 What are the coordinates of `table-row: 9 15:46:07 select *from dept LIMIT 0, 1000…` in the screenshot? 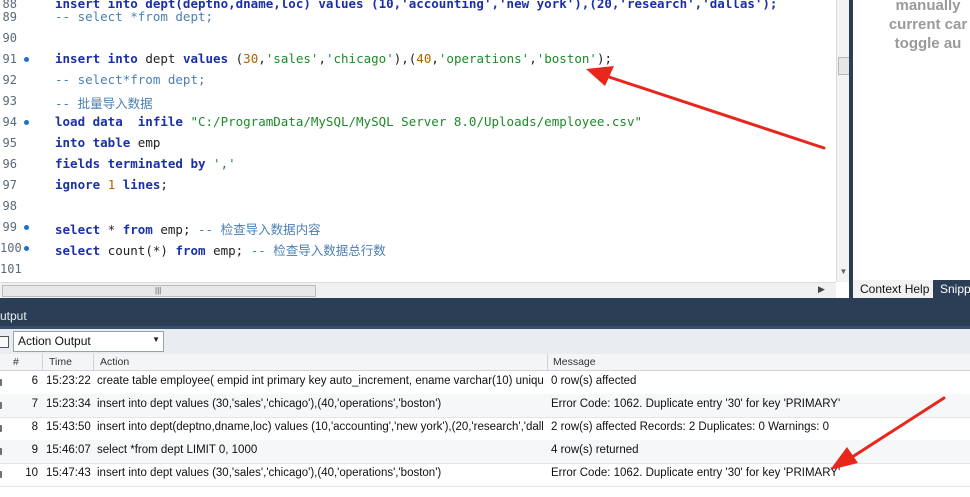 It's located at (485, 452).